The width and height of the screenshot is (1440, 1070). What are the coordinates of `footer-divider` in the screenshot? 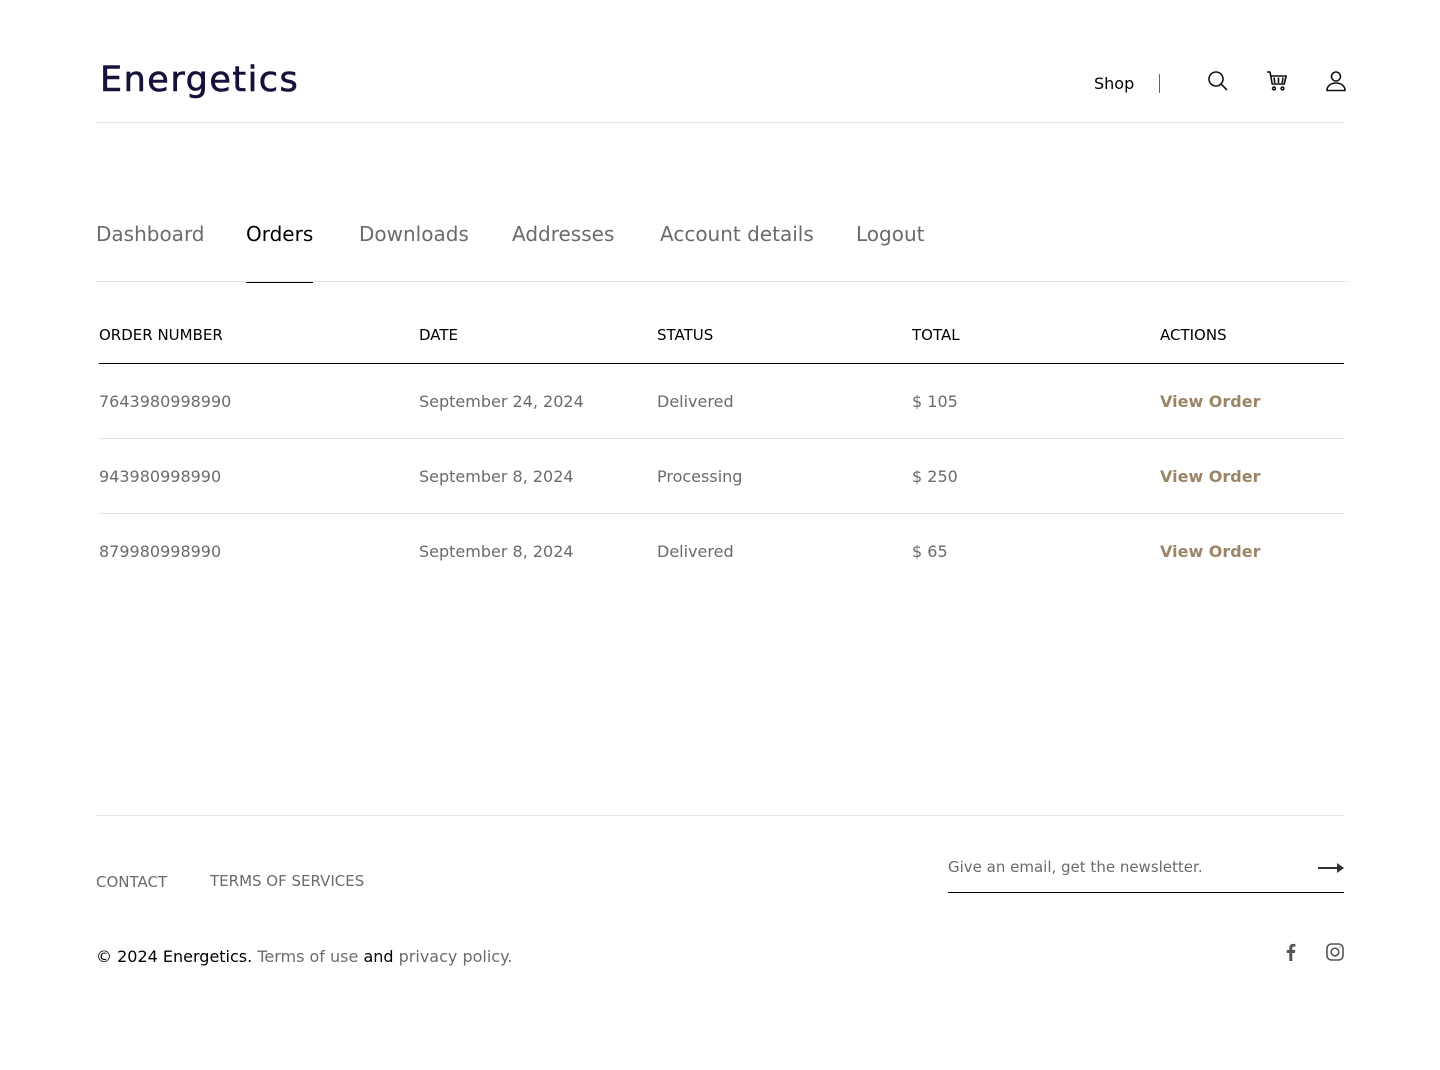 It's located at (720, 815).